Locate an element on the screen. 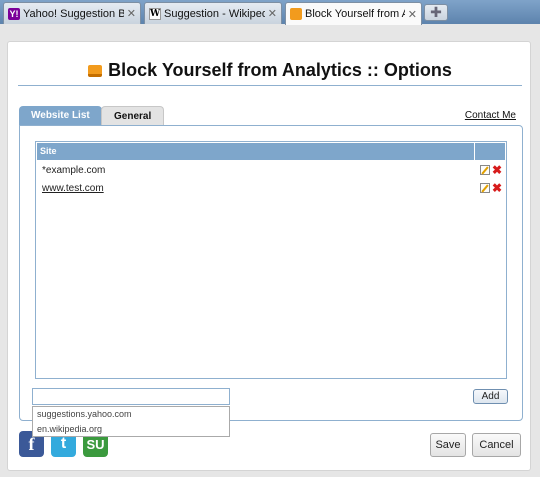 The width and height of the screenshot is (540, 477). tab-general: General is located at coordinates (133, 115).